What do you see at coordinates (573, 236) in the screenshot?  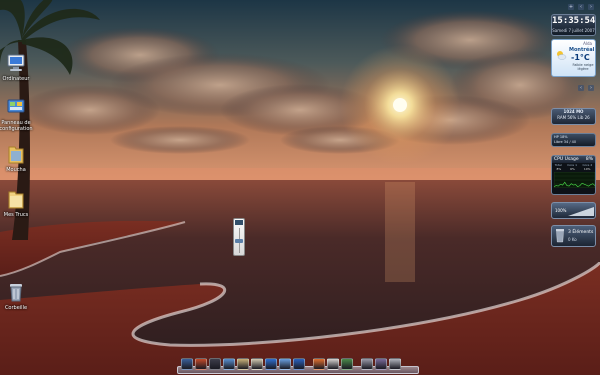 I see `recycle-bin-gadget: 3 Éléments 0 Ko` at bounding box center [573, 236].